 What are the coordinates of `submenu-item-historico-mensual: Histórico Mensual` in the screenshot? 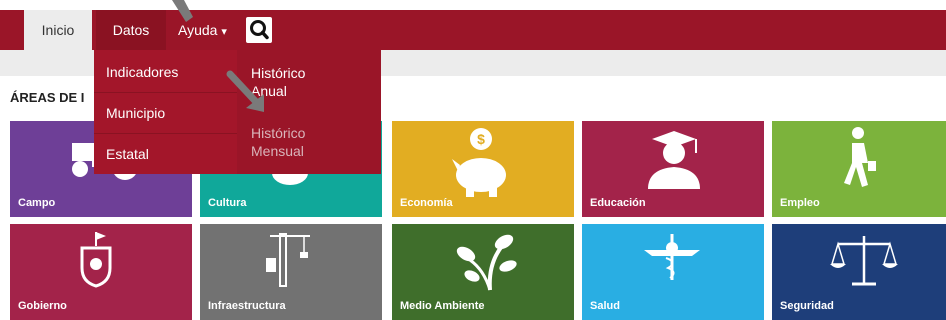 It's located at (311, 142).